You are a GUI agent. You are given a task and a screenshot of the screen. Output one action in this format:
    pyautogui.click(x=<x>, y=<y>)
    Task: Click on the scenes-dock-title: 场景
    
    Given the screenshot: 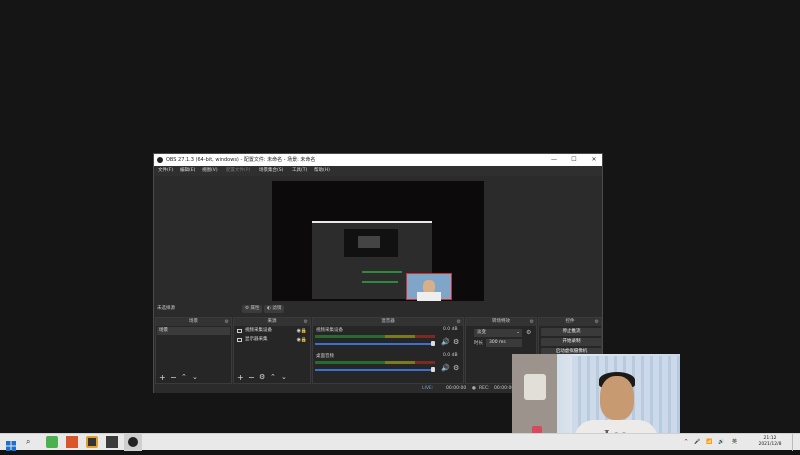 What is the action you would take?
    pyautogui.click(x=193, y=321)
    